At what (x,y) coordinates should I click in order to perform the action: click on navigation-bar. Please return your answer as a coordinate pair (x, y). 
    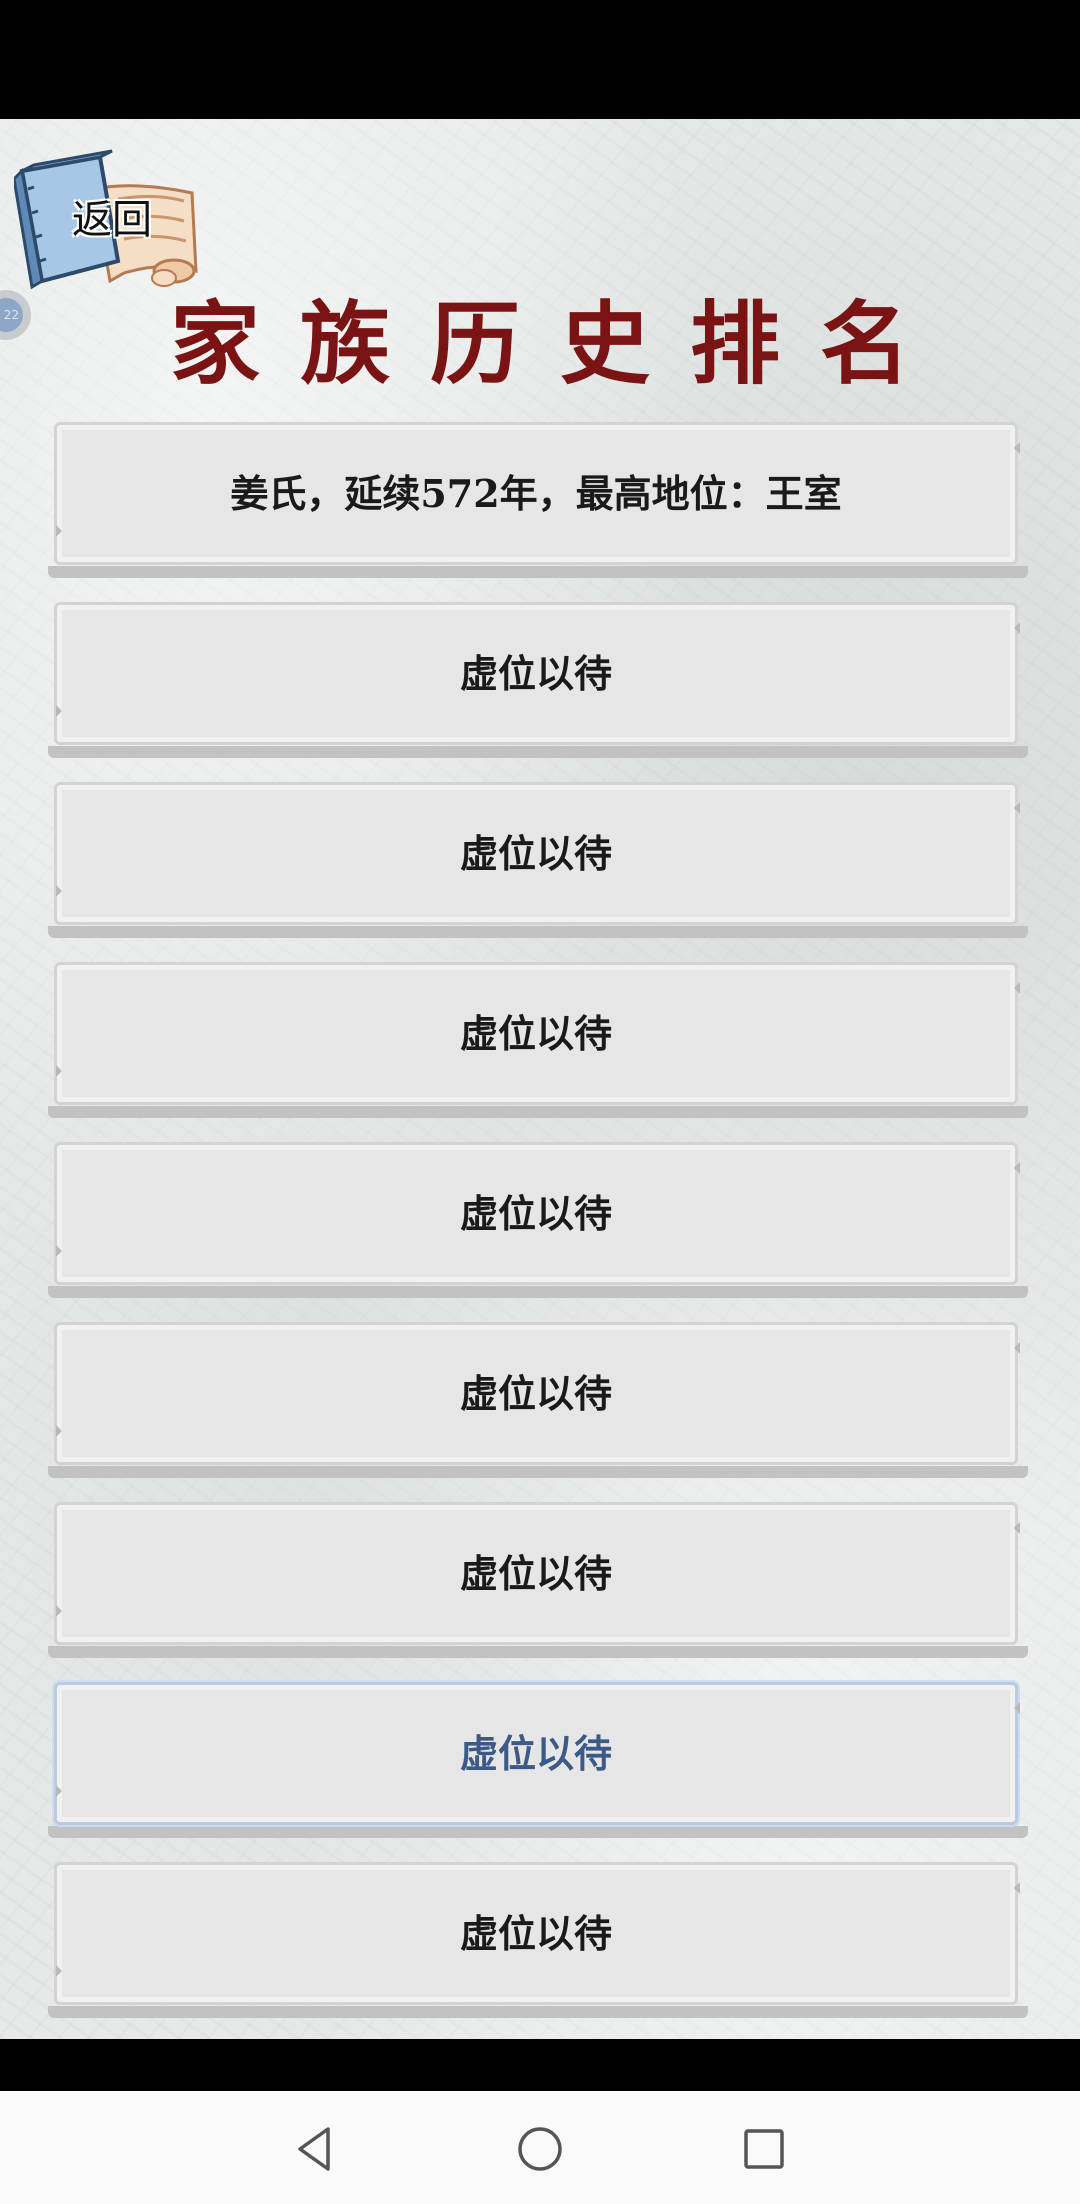
    Looking at the image, I should click on (540, 2147).